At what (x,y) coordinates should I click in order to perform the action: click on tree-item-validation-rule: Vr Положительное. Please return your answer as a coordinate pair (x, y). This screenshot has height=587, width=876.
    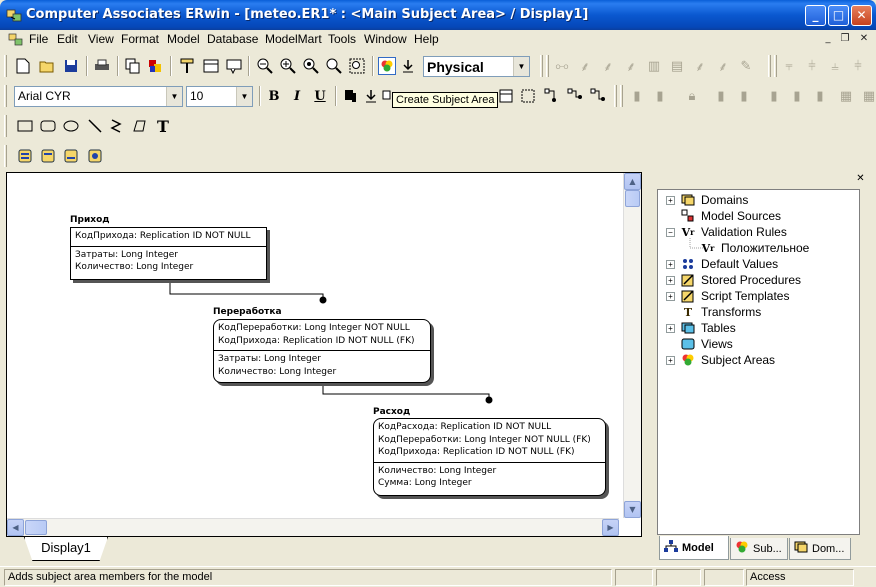
    Looking at the image, I should click on (755, 248).